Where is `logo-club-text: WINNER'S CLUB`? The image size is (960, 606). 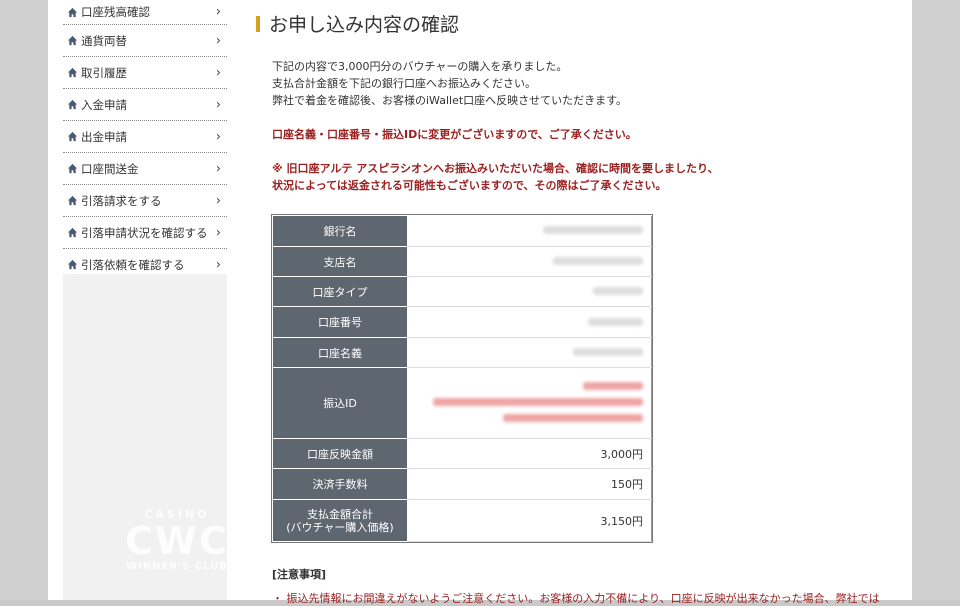
logo-club-text: WINNER'S CLUB is located at coordinates (177, 566).